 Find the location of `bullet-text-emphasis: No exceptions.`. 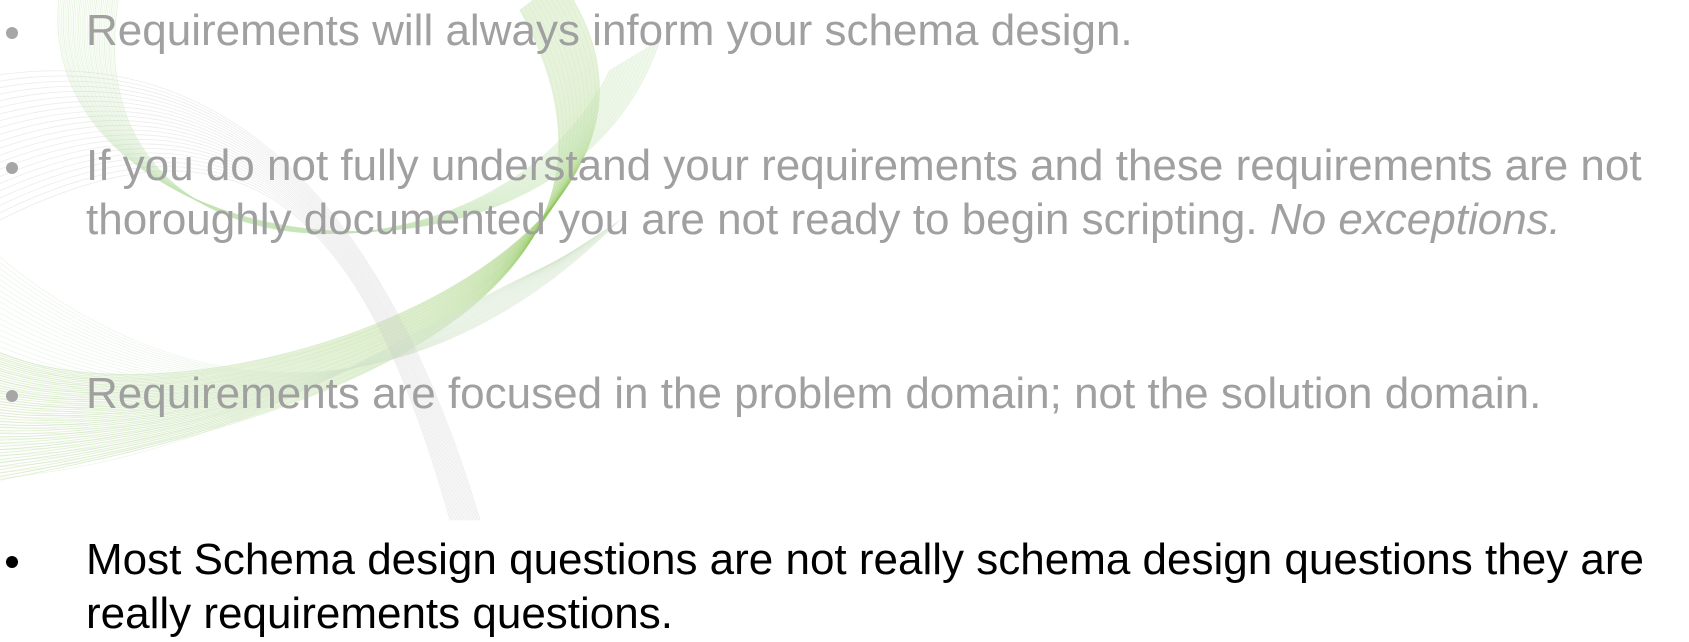

bullet-text-emphasis: No exceptions. is located at coordinates (1415, 219).